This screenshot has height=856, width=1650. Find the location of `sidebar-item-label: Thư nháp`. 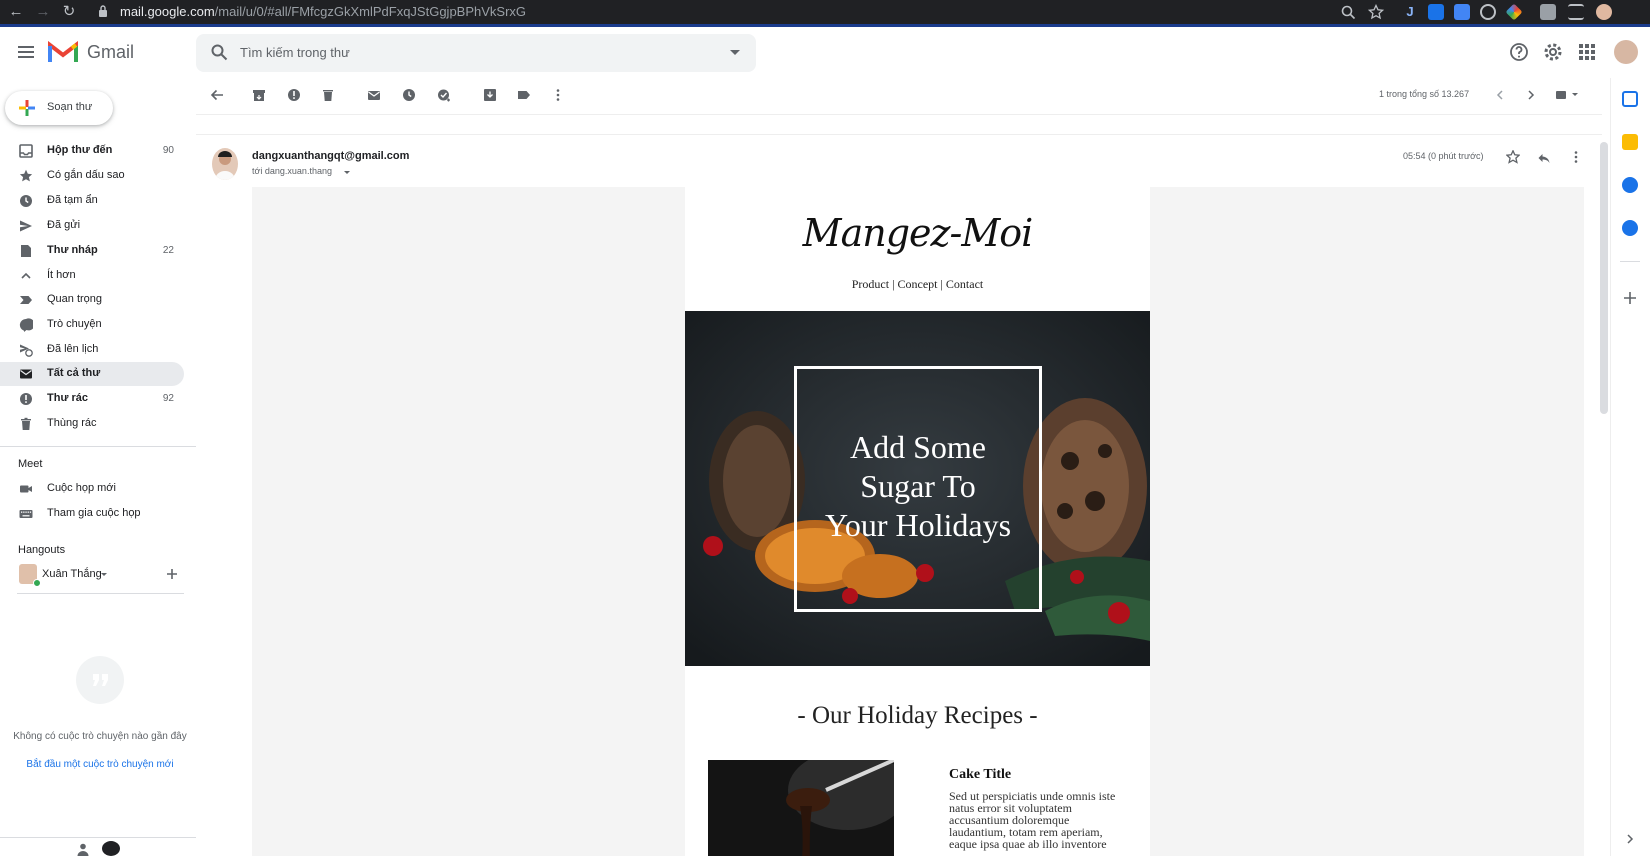

sidebar-item-label: Thư nháp is located at coordinates (72, 250).